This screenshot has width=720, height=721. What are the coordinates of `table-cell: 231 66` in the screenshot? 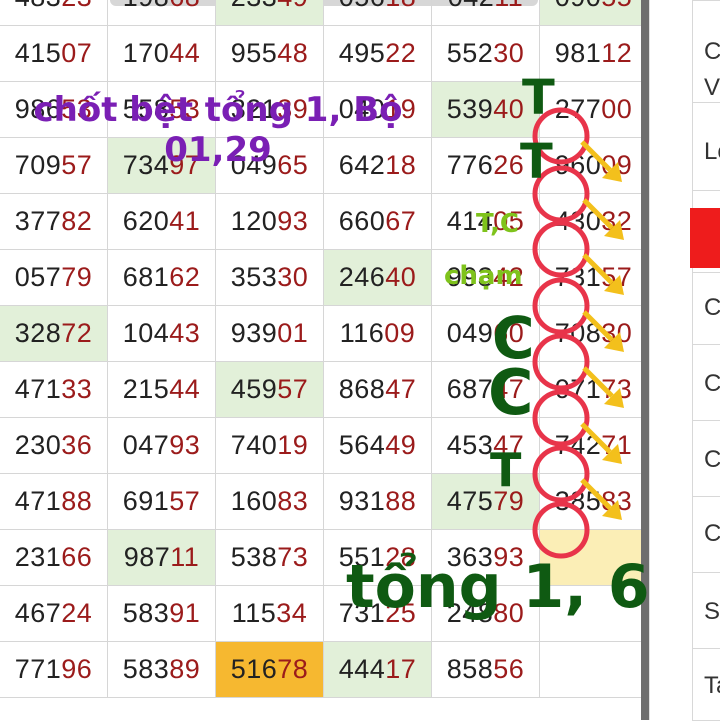 It's located at (54, 558).